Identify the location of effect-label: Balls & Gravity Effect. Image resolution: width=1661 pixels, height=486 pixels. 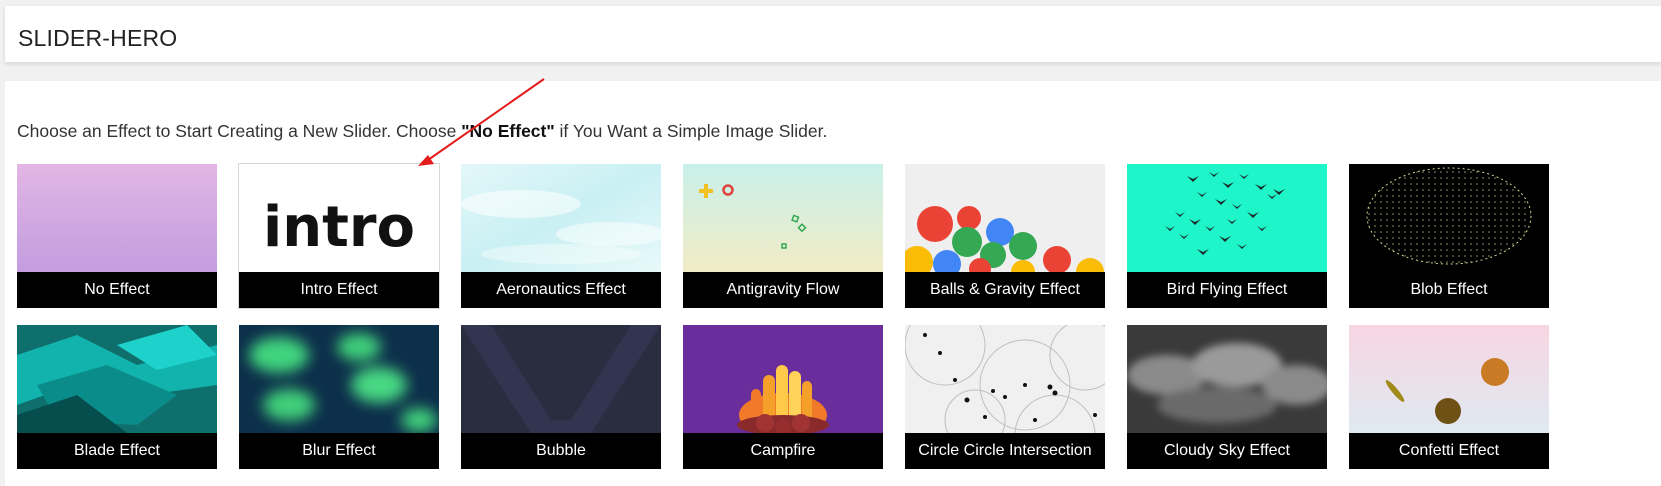
(1005, 290).